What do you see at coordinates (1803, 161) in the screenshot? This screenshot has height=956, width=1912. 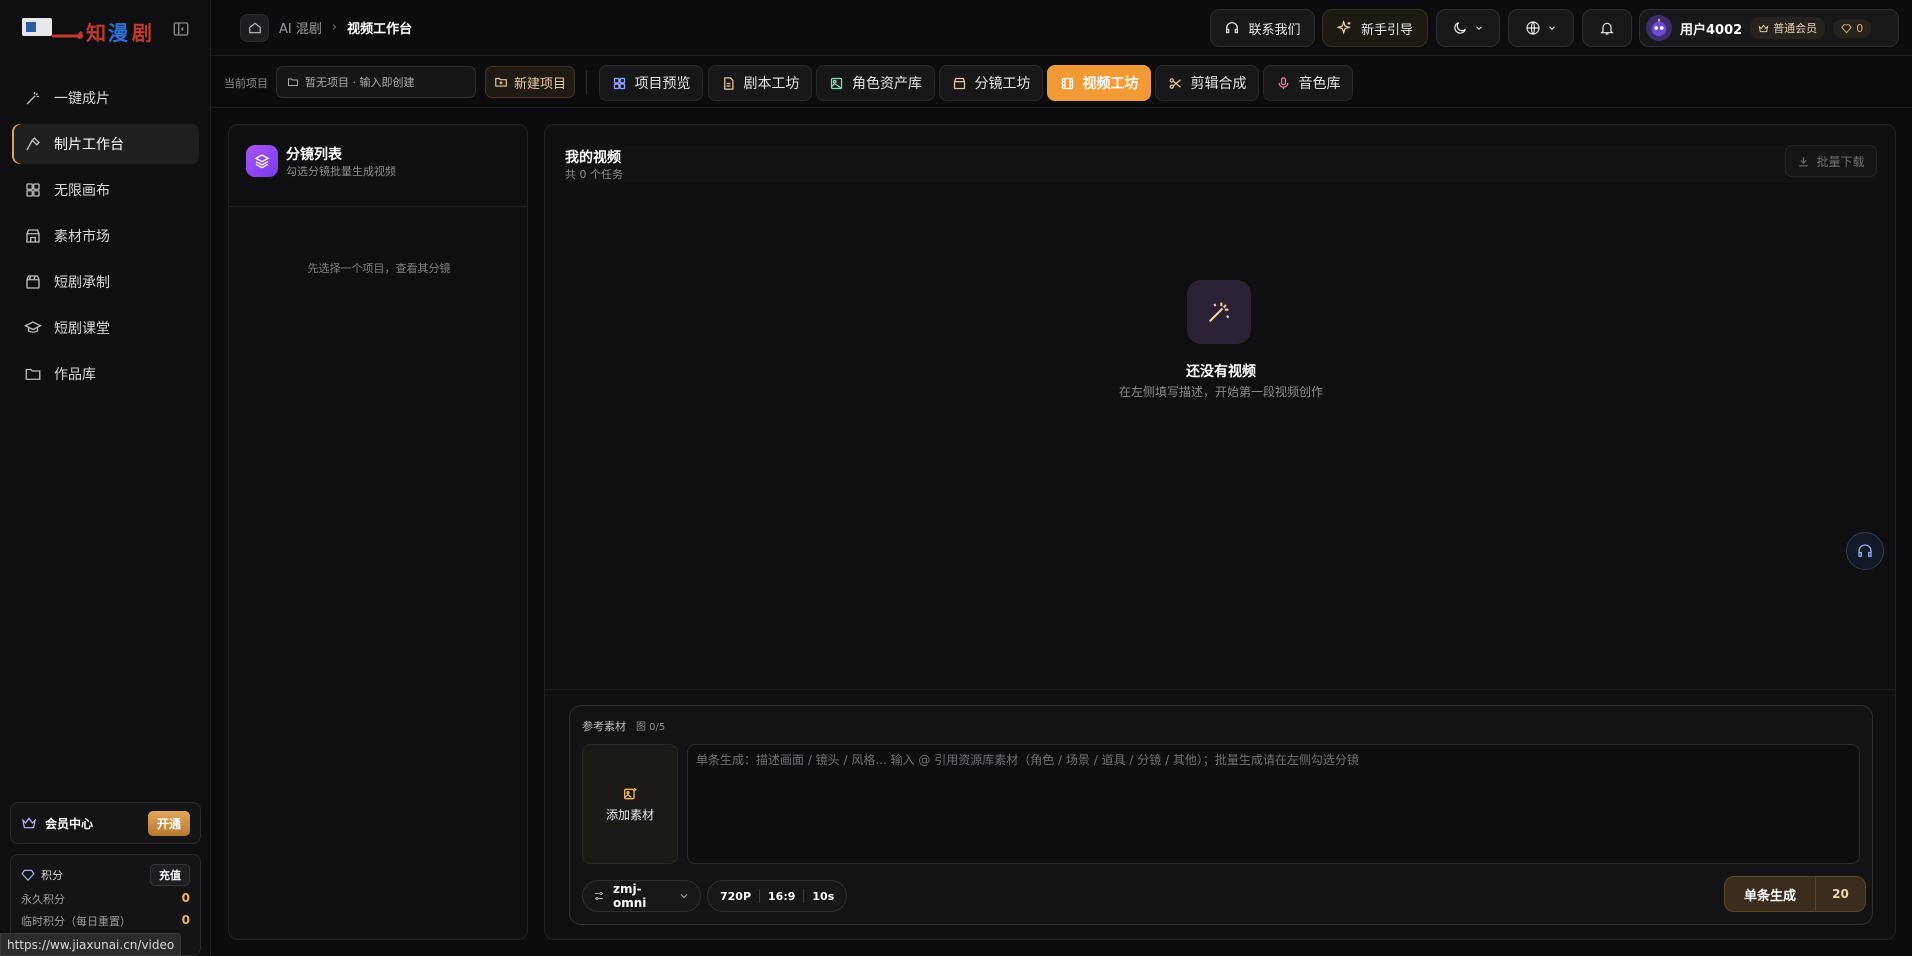 I see `download-icon` at bounding box center [1803, 161].